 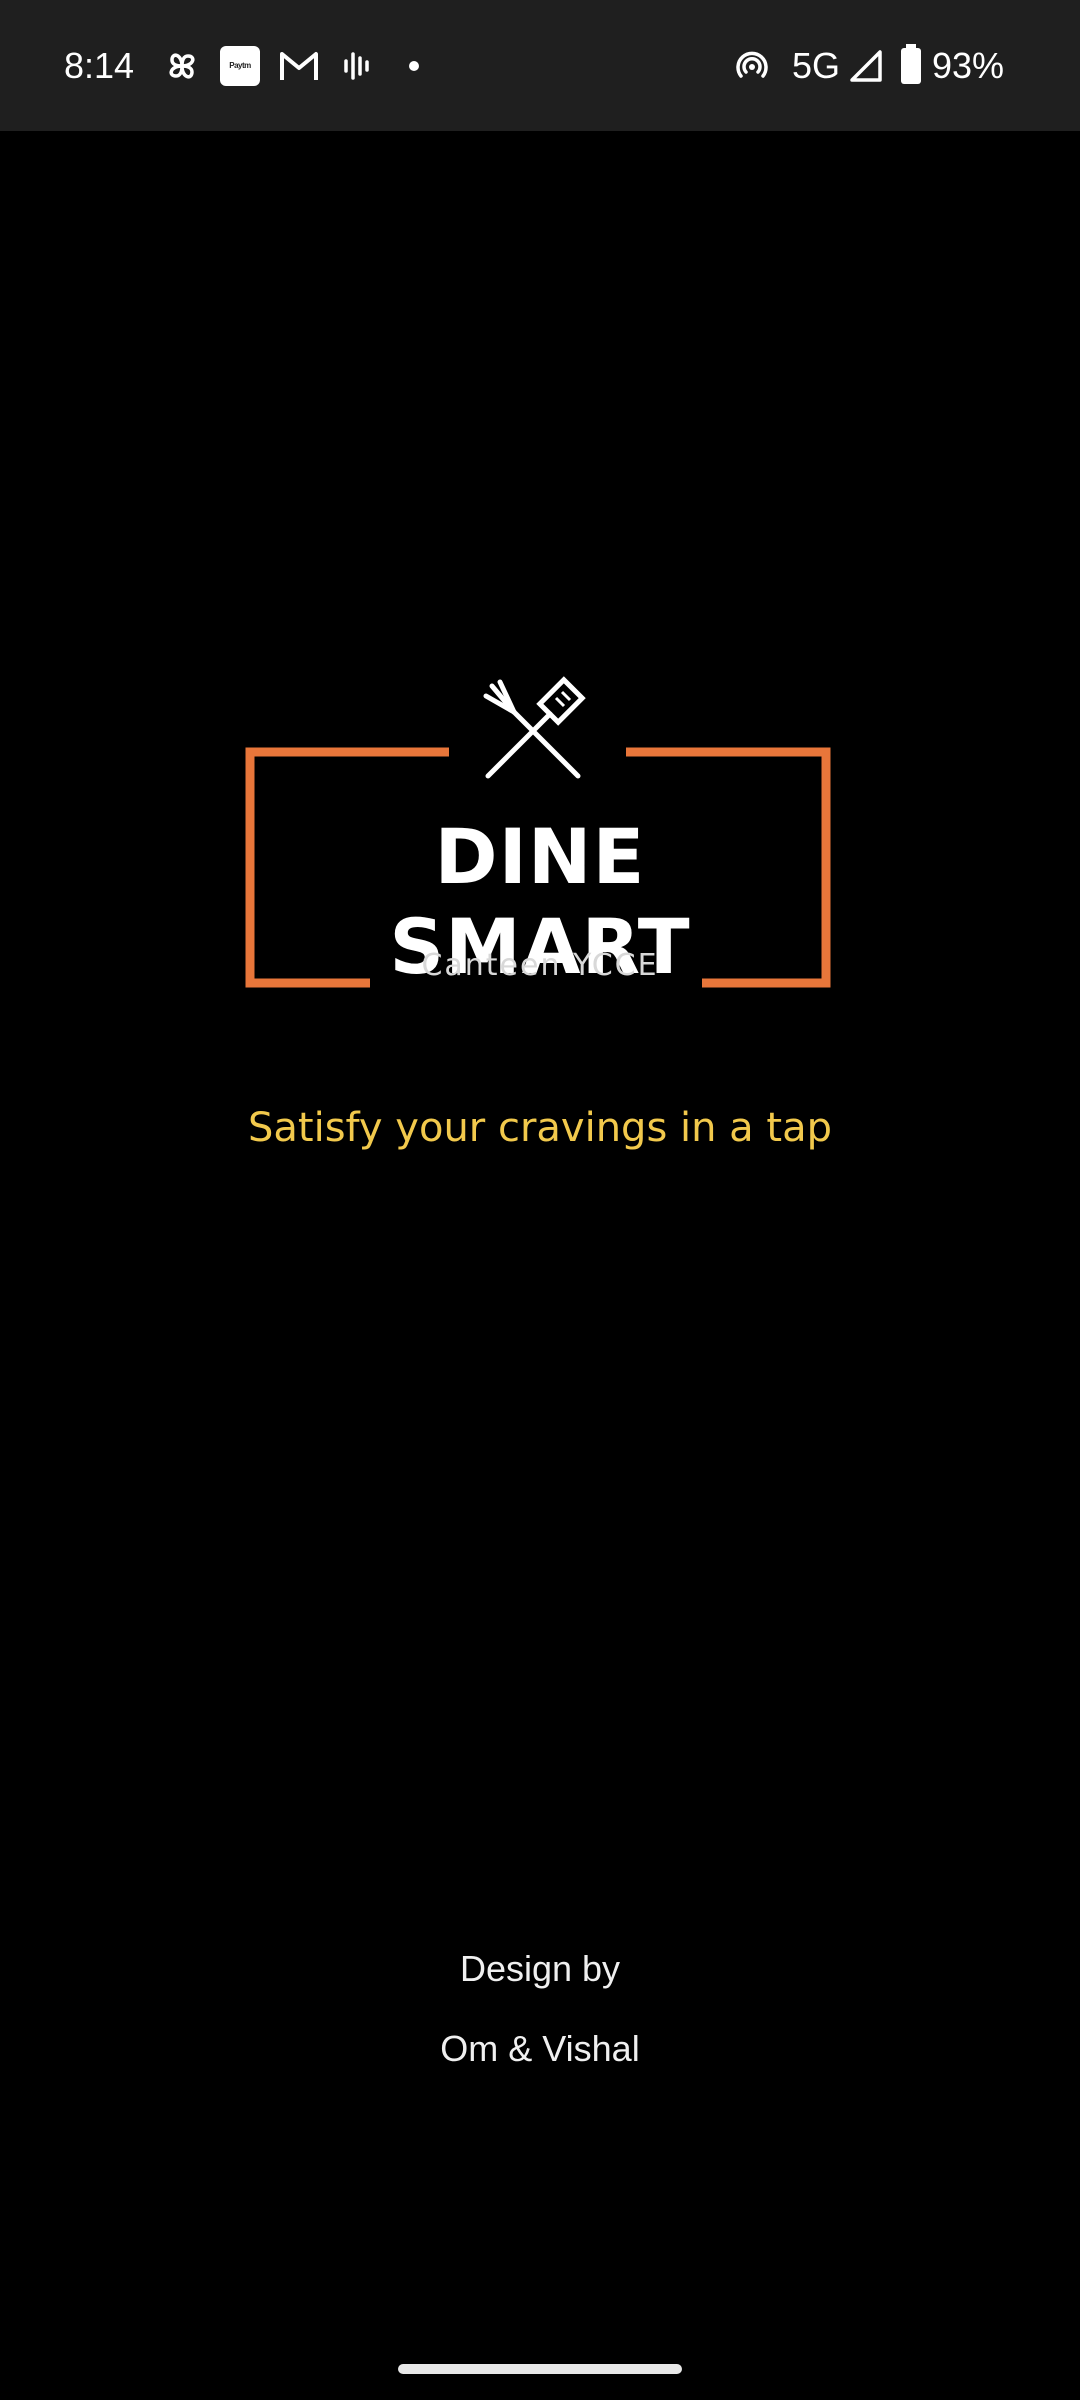 What do you see at coordinates (540, 1968) in the screenshot?
I see `credits-label: Design by` at bounding box center [540, 1968].